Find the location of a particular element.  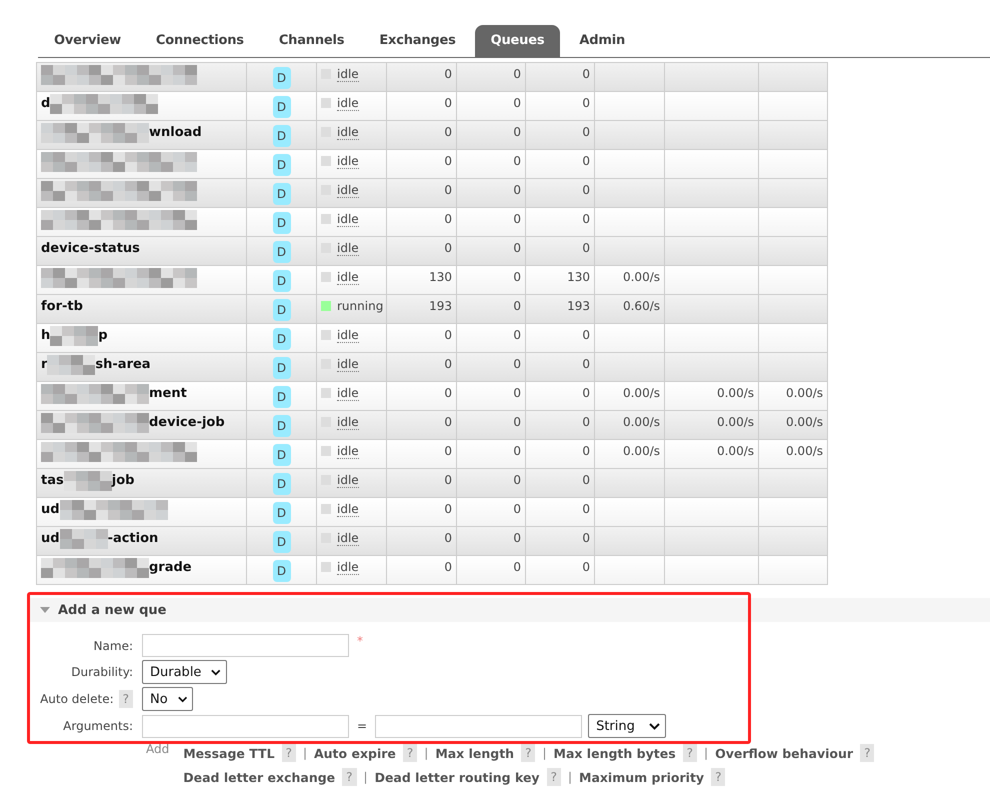

nav-tab: Connections is located at coordinates (200, 41).